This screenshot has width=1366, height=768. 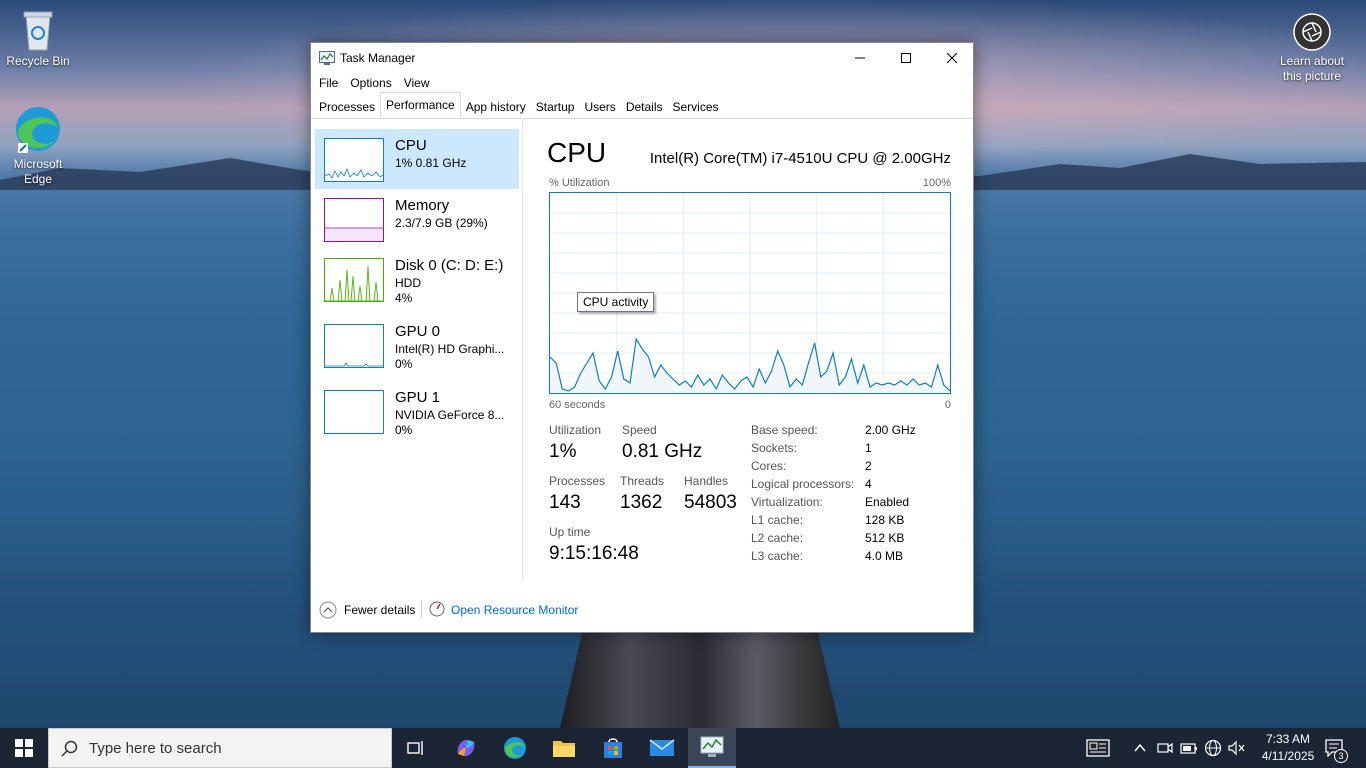 I want to click on cpu-activity-tooltip: CPU activity, so click(x=616, y=302).